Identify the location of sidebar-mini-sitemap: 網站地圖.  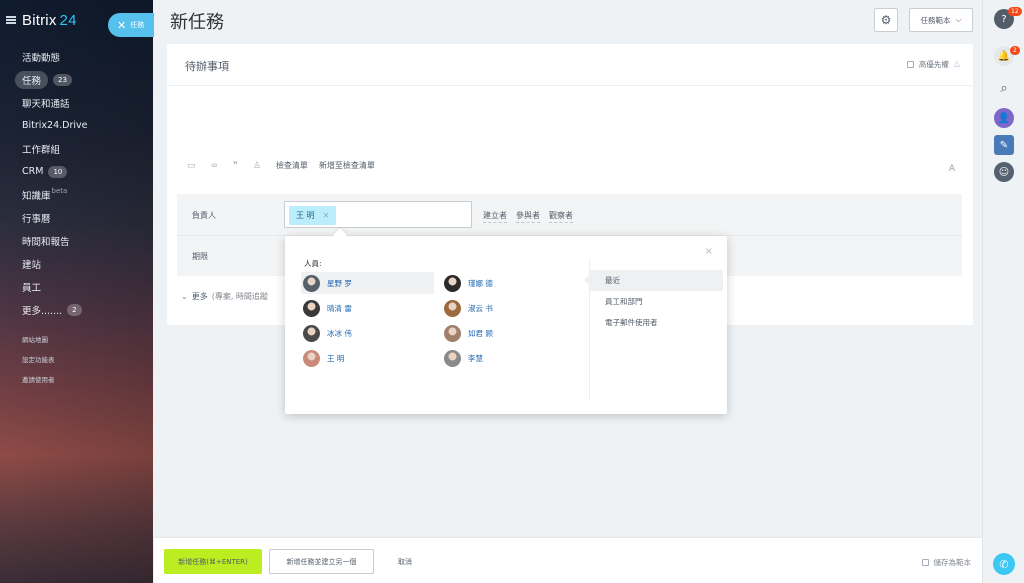
(35, 339).